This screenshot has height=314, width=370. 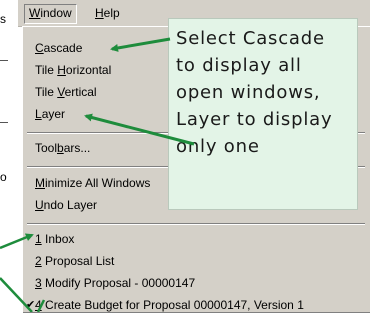 What do you see at coordinates (38, 283) in the screenshot?
I see `mnemonic: 3` at bounding box center [38, 283].